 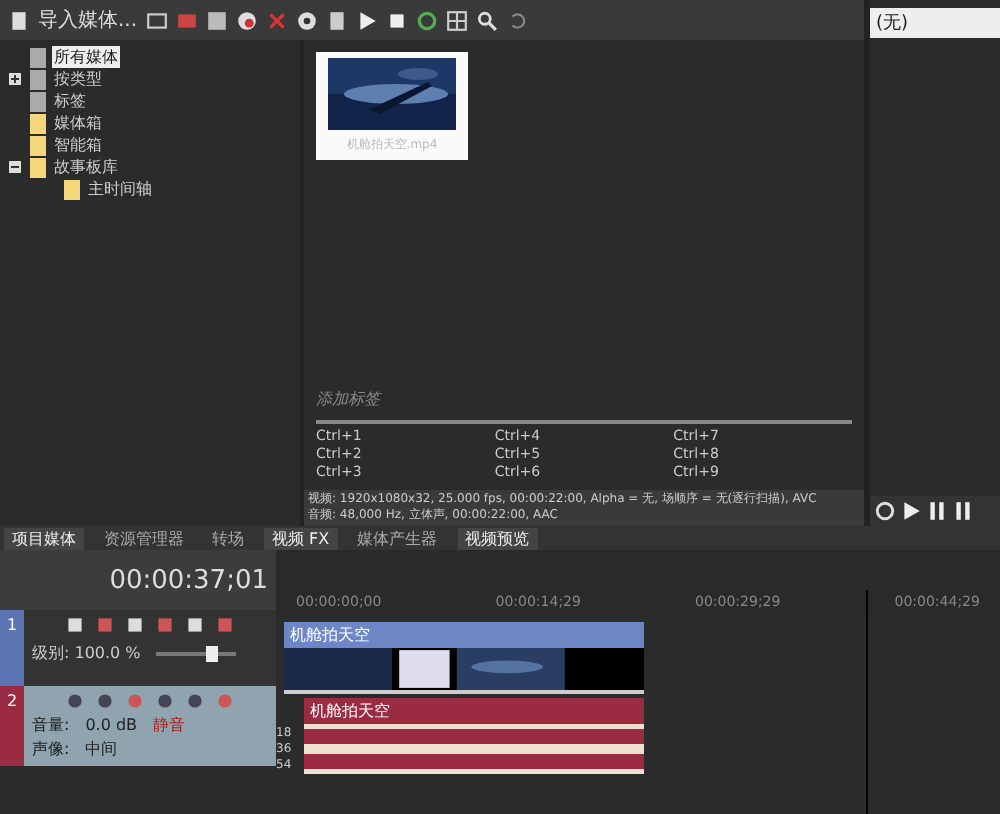 I want to click on volume-label: 音量:, so click(x=51, y=725).